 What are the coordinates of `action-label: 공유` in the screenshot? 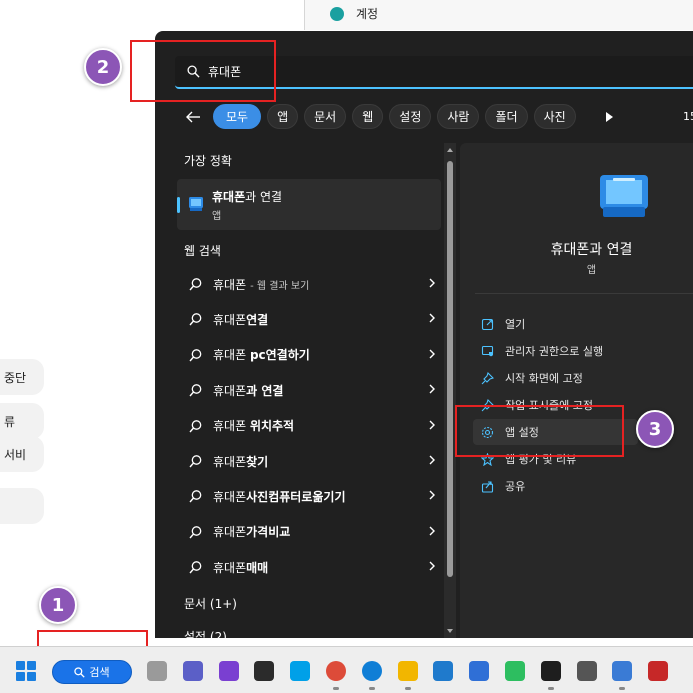 It's located at (515, 486).